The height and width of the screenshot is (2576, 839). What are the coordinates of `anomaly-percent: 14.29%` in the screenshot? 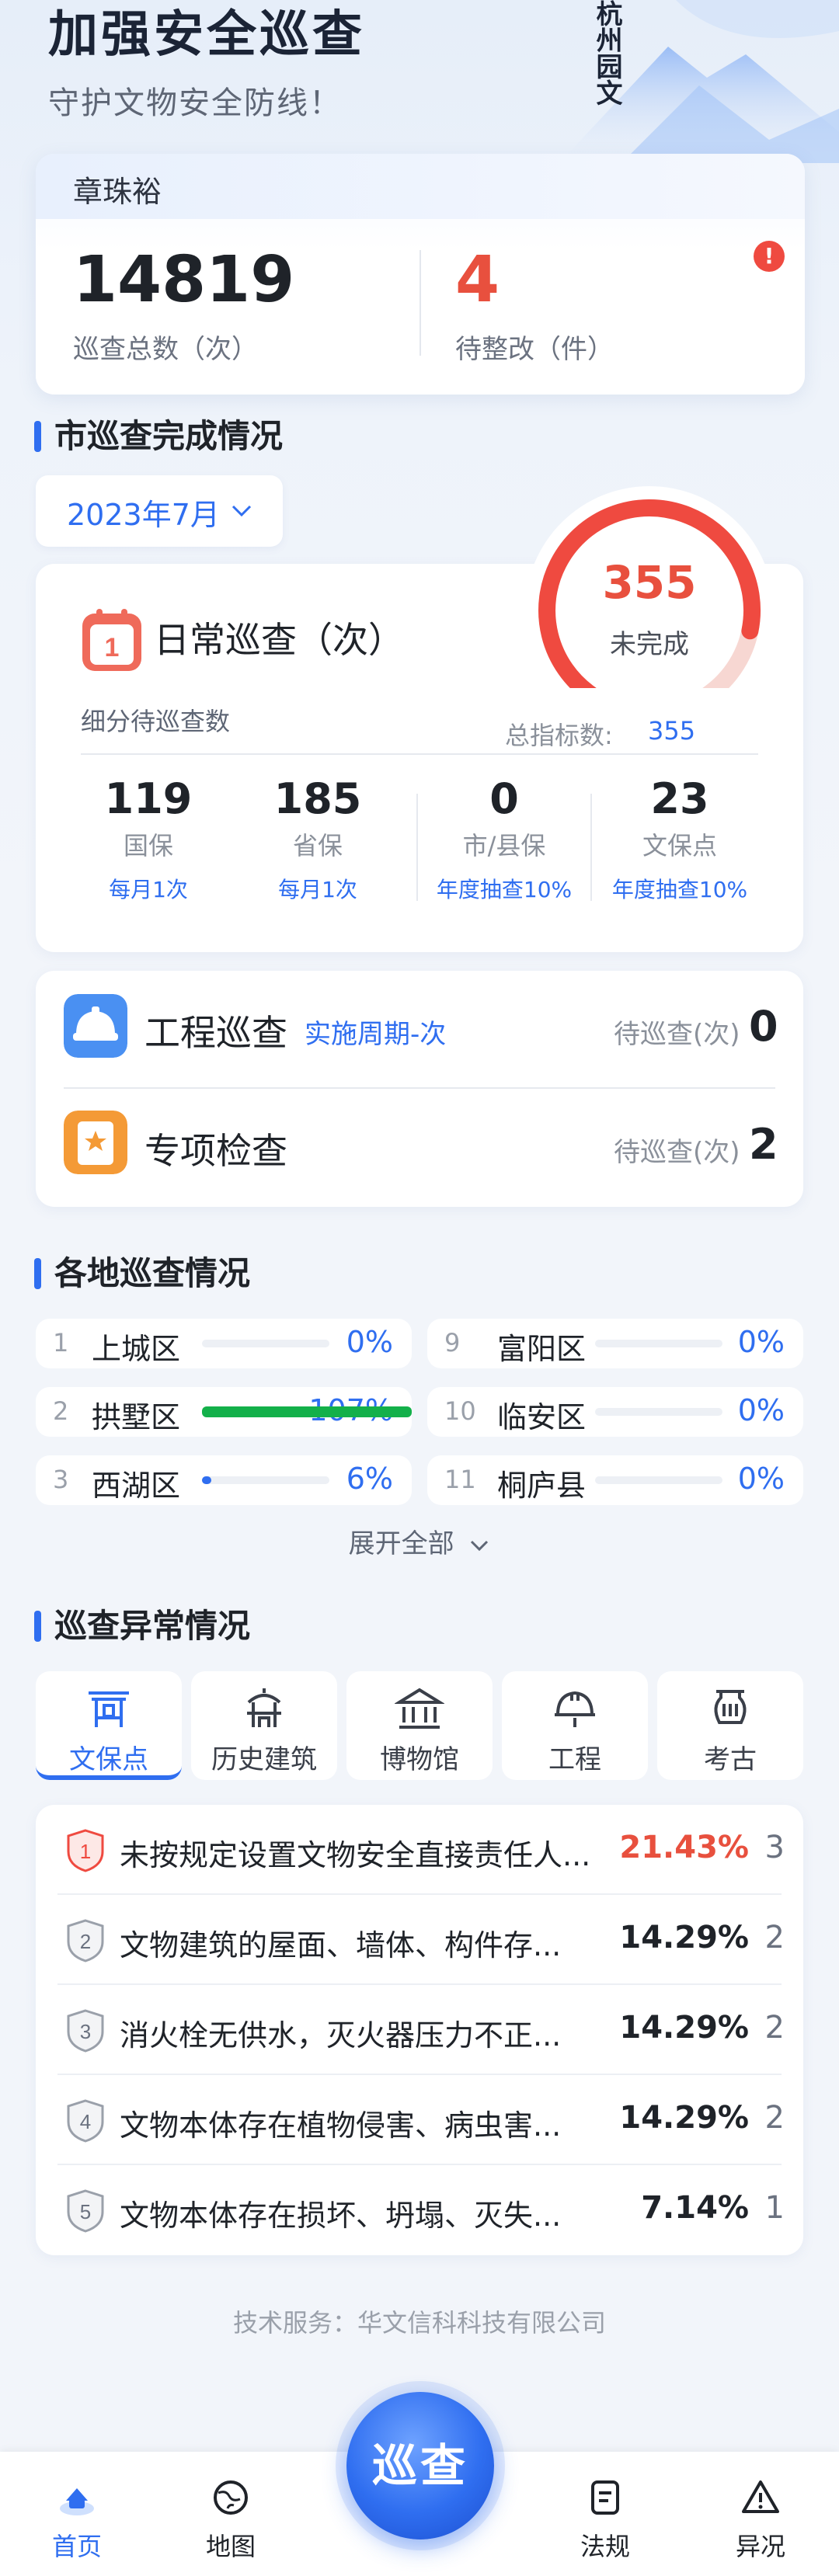 It's located at (684, 1937).